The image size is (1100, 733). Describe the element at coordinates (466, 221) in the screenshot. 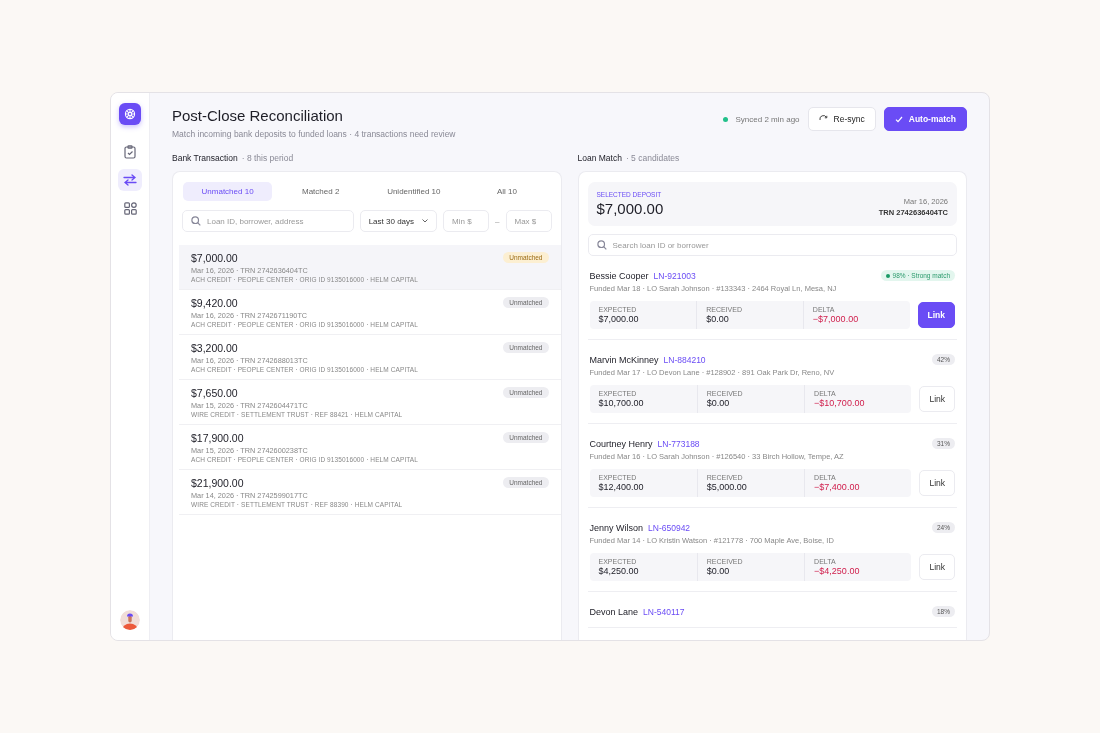

I see `min-amount-field: Min $` at that location.